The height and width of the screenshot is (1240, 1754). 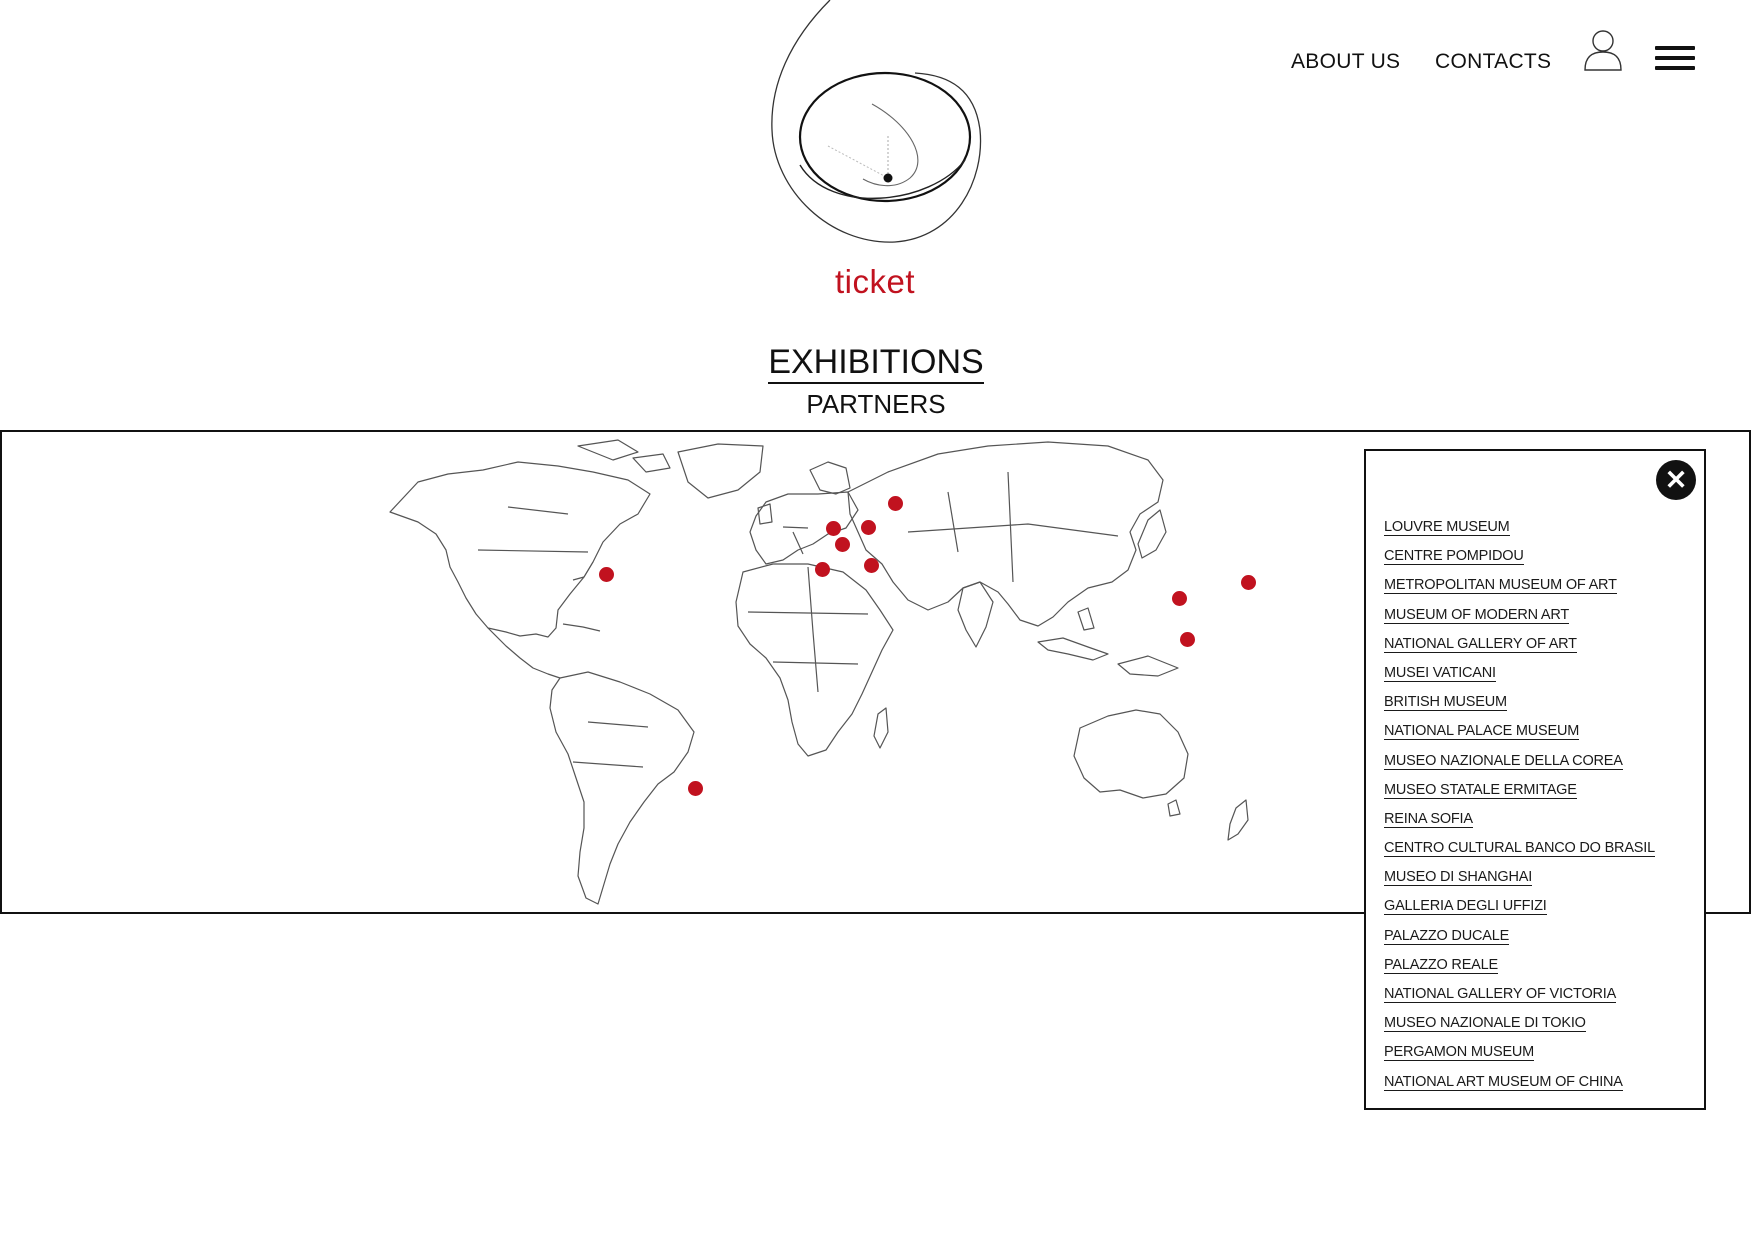 What do you see at coordinates (1179, 598) in the screenshot?
I see `map-pin-seoul-beijing` at bounding box center [1179, 598].